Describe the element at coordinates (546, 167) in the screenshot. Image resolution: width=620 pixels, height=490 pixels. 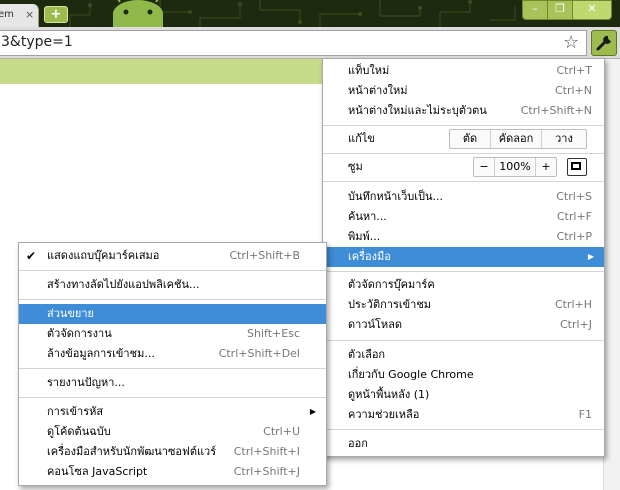
I see `zoom-in-button: +` at that location.